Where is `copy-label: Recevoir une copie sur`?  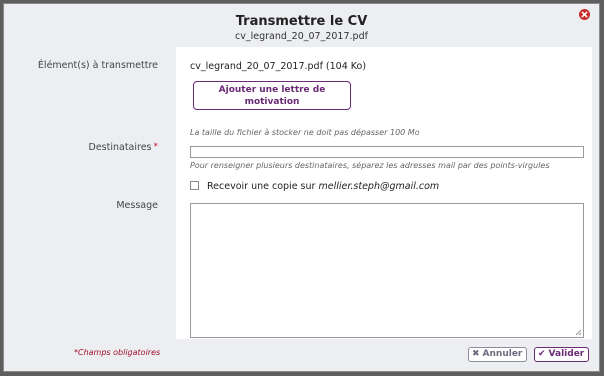 copy-label: Recevoir une copie sur is located at coordinates (261, 186).